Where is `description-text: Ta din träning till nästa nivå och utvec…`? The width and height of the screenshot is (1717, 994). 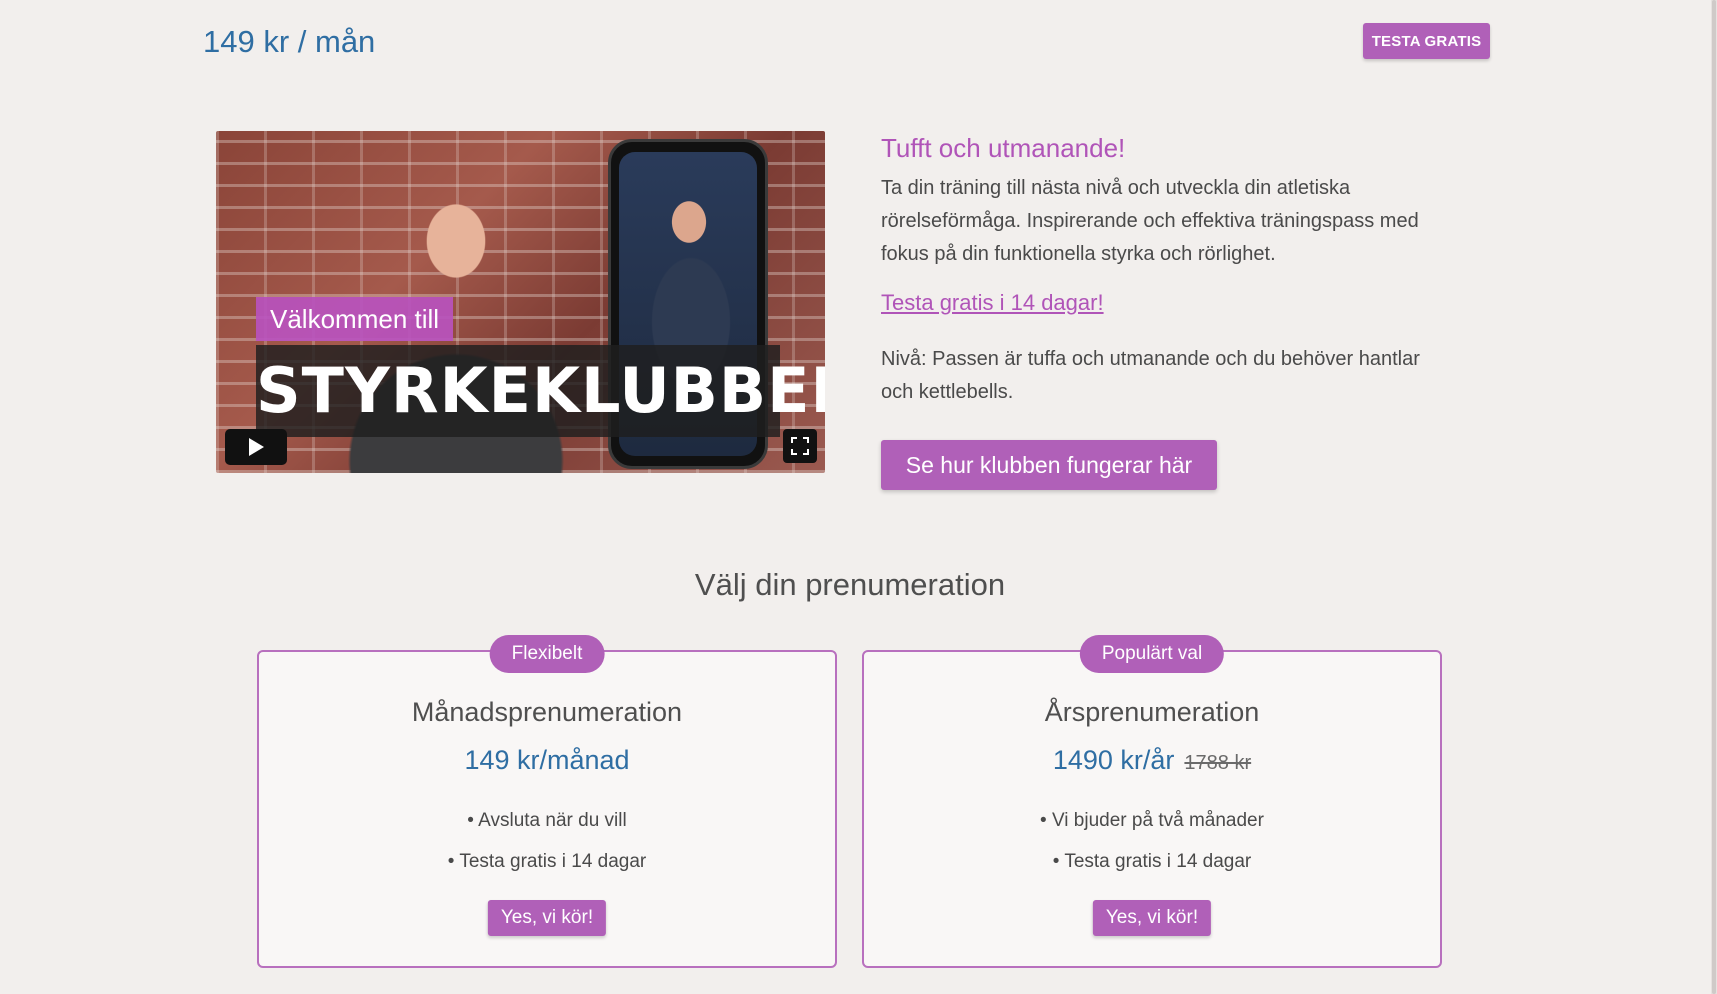
description-text: Ta din träning till nästa nivå och utvec… is located at coordinates (1150, 221).